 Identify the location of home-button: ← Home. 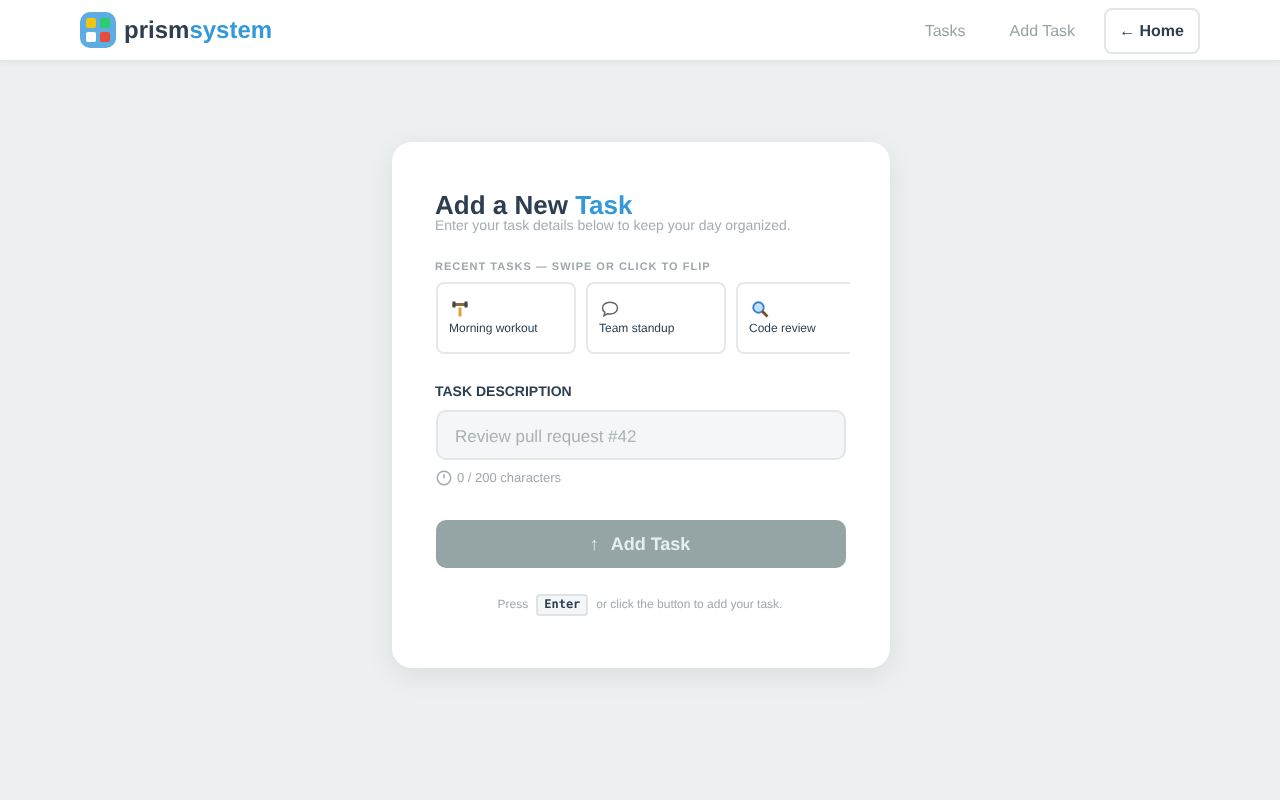
(1151, 30).